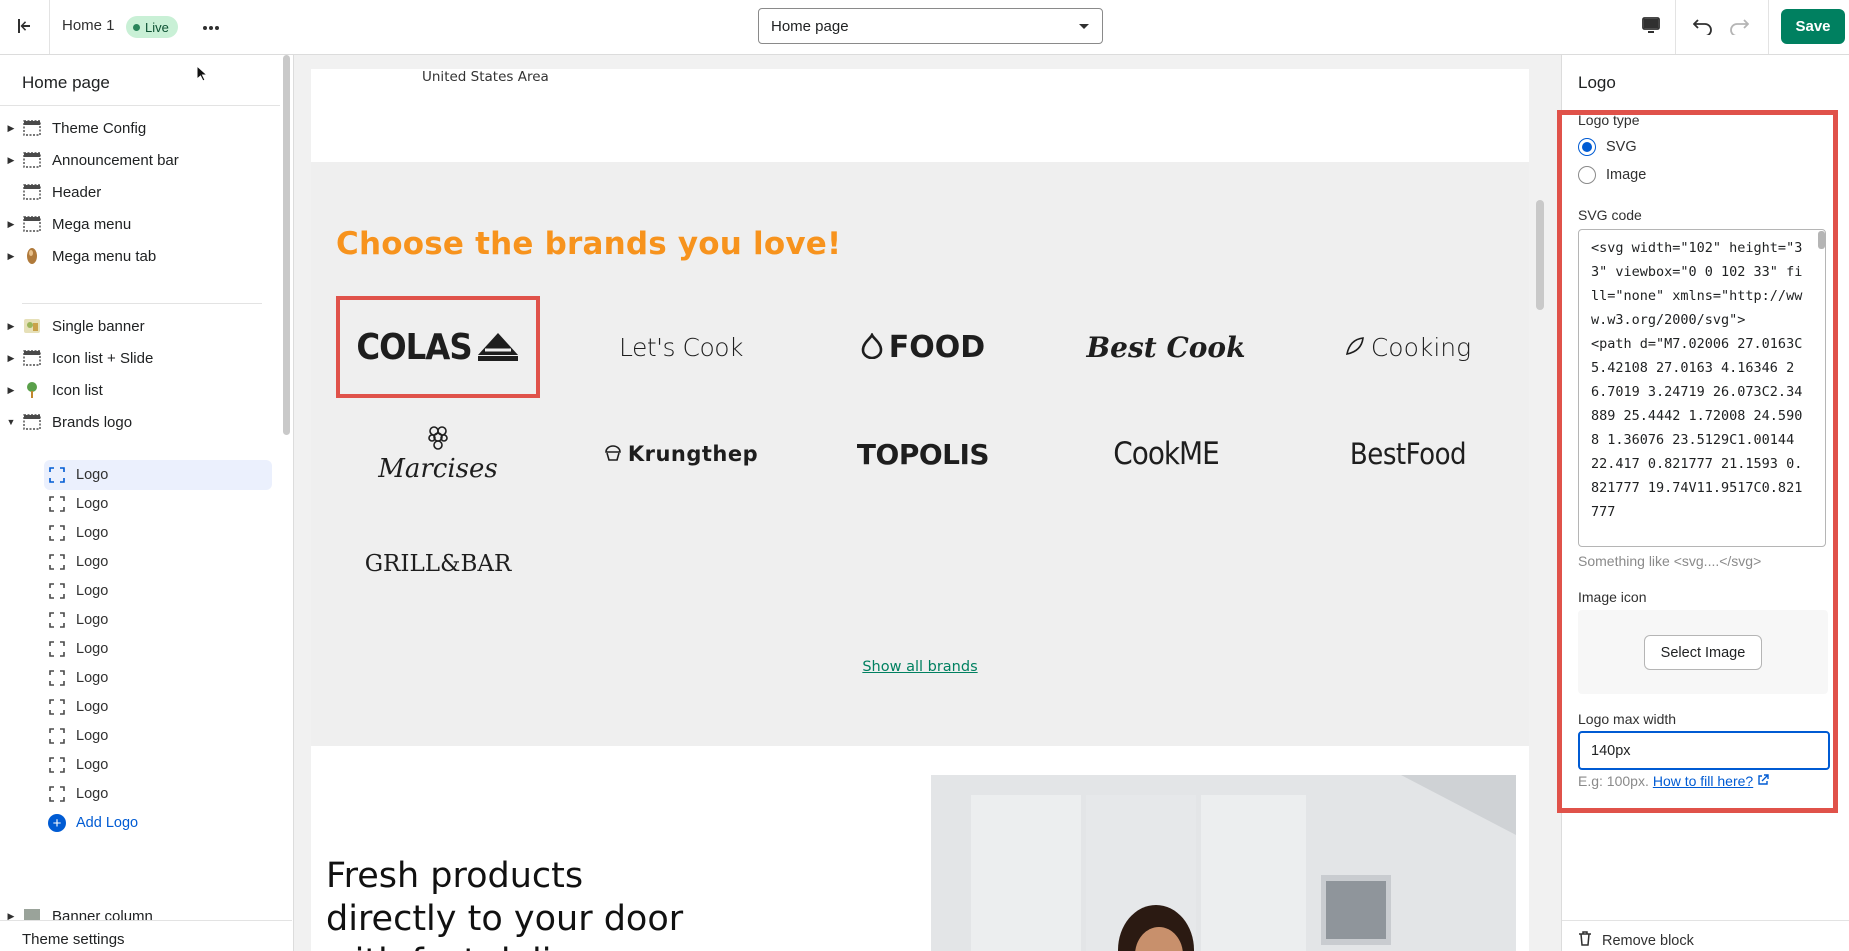 The width and height of the screenshot is (1849, 951). What do you see at coordinates (1704, 750) in the screenshot?
I see `max-width-input: 140px` at bounding box center [1704, 750].